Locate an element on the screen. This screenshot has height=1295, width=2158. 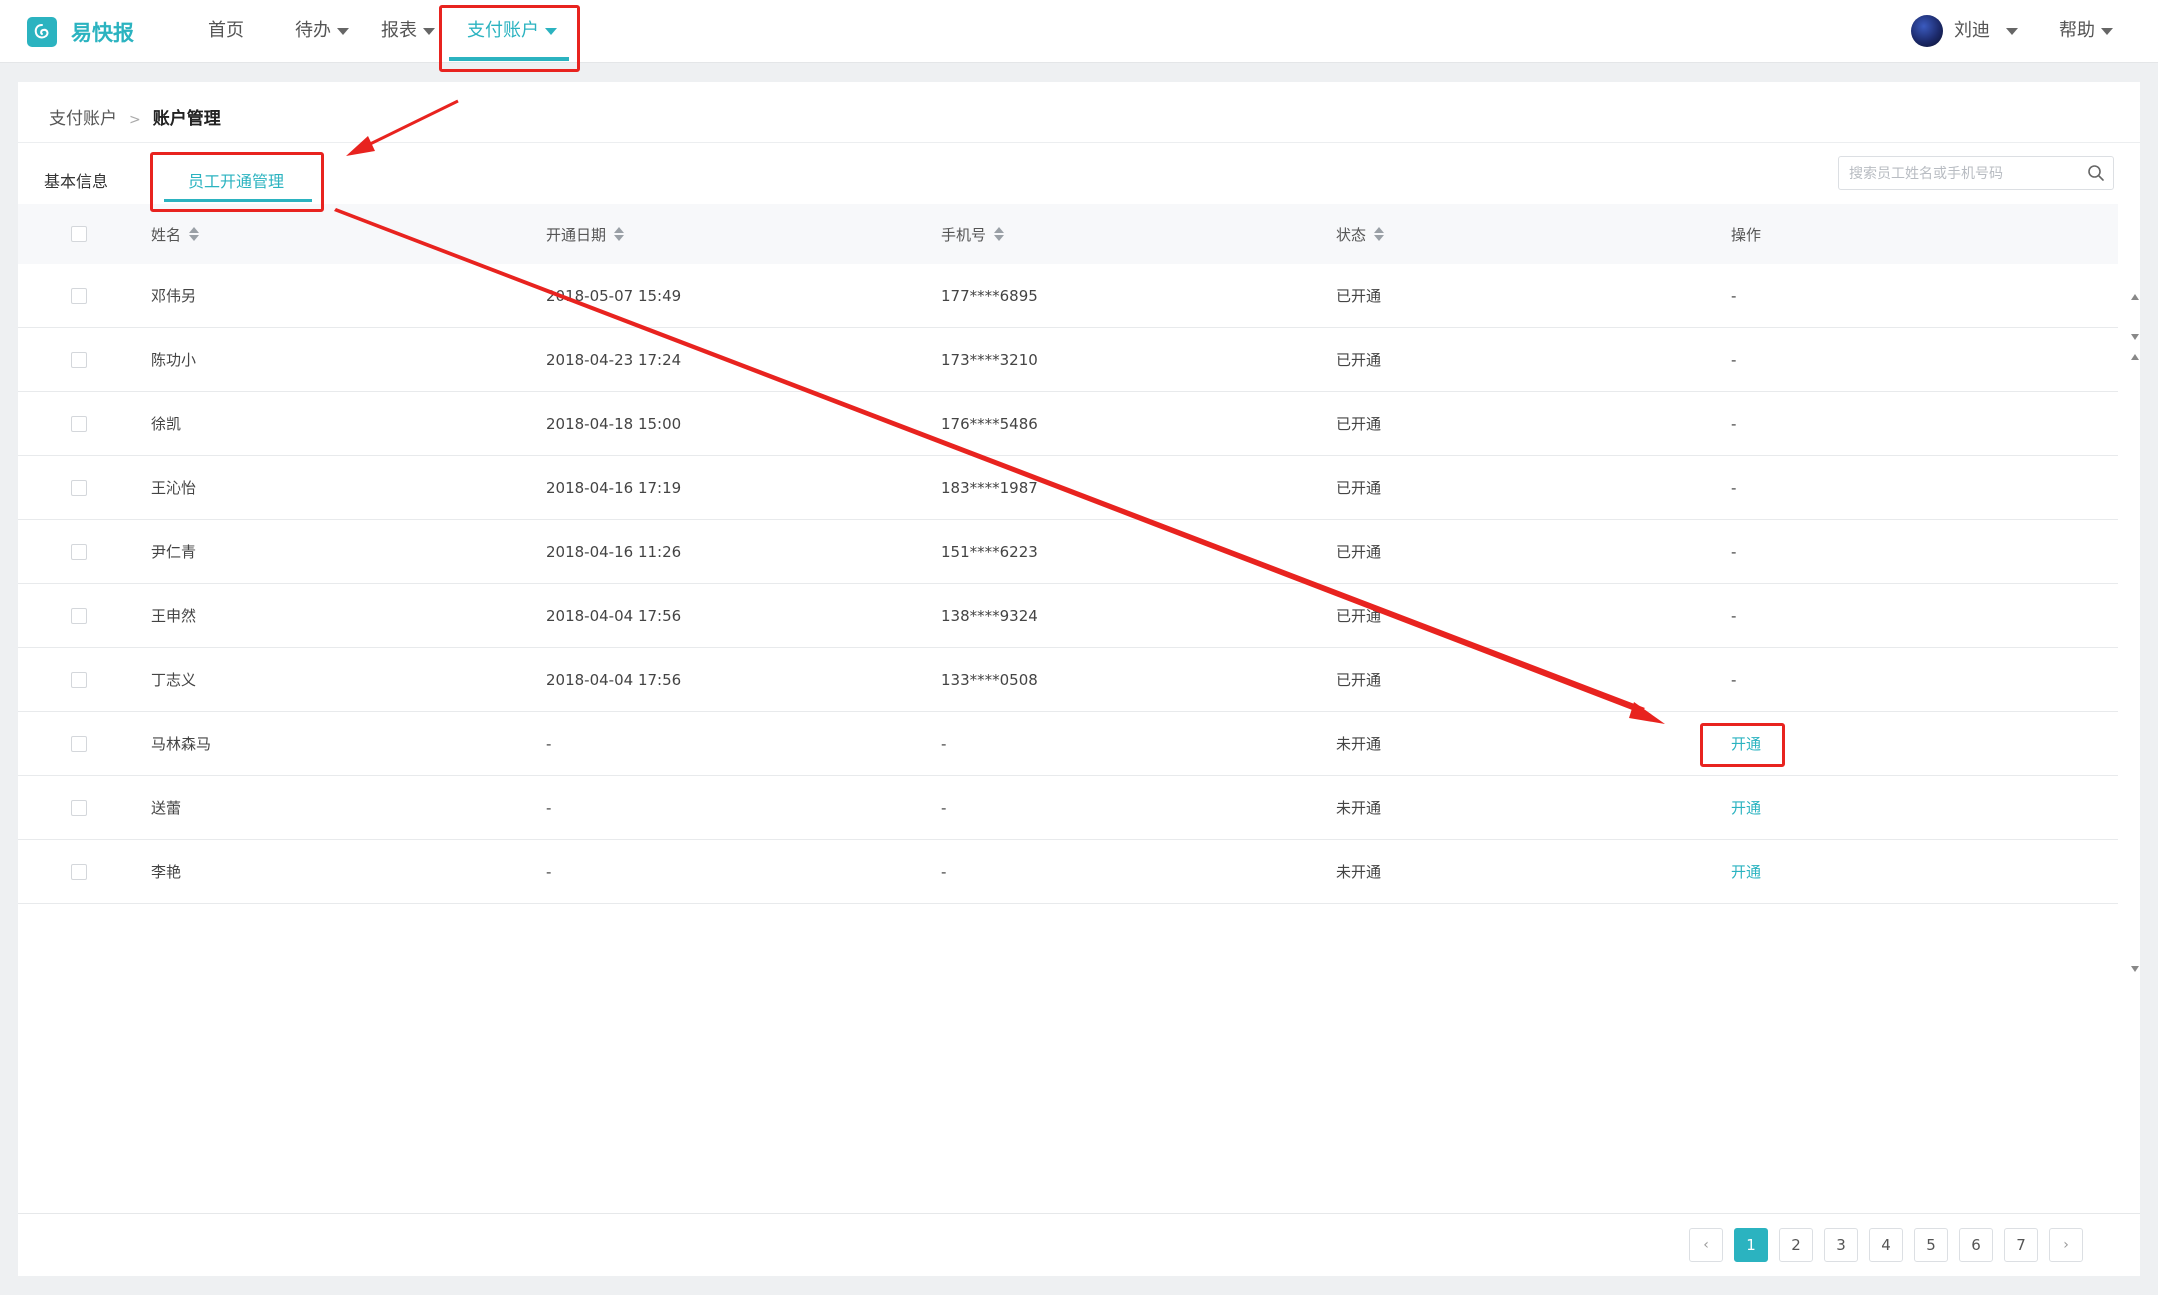
help-label: 帮助 is located at coordinates (2077, 30).